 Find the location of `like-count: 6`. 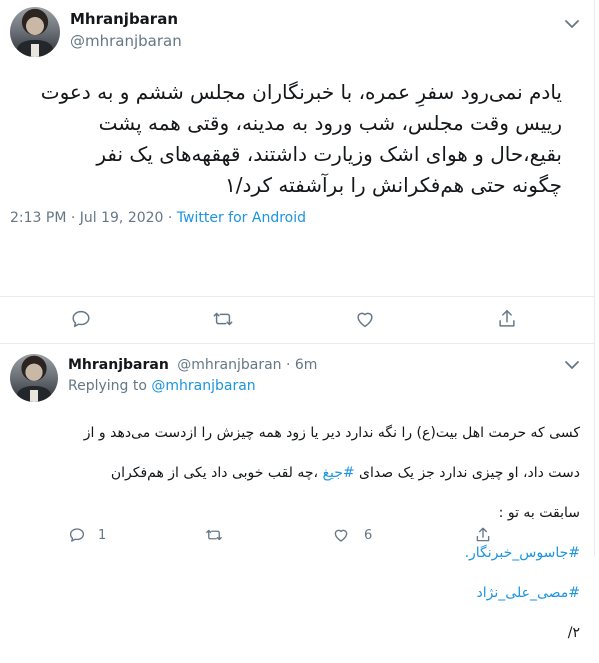

like-count: 6 is located at coordinates (368, 535).